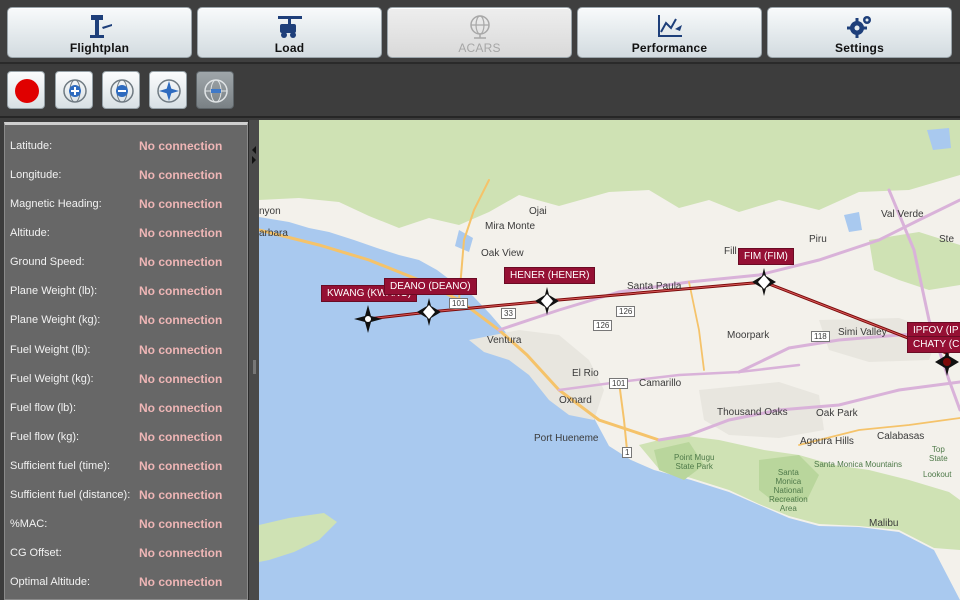 Image resolution: width=960 pixels, height=600 pixels. Describe the element at coordinates (60, 466) in the screenshot. I see `row-label: Sufficient fuel (time):` at that location.